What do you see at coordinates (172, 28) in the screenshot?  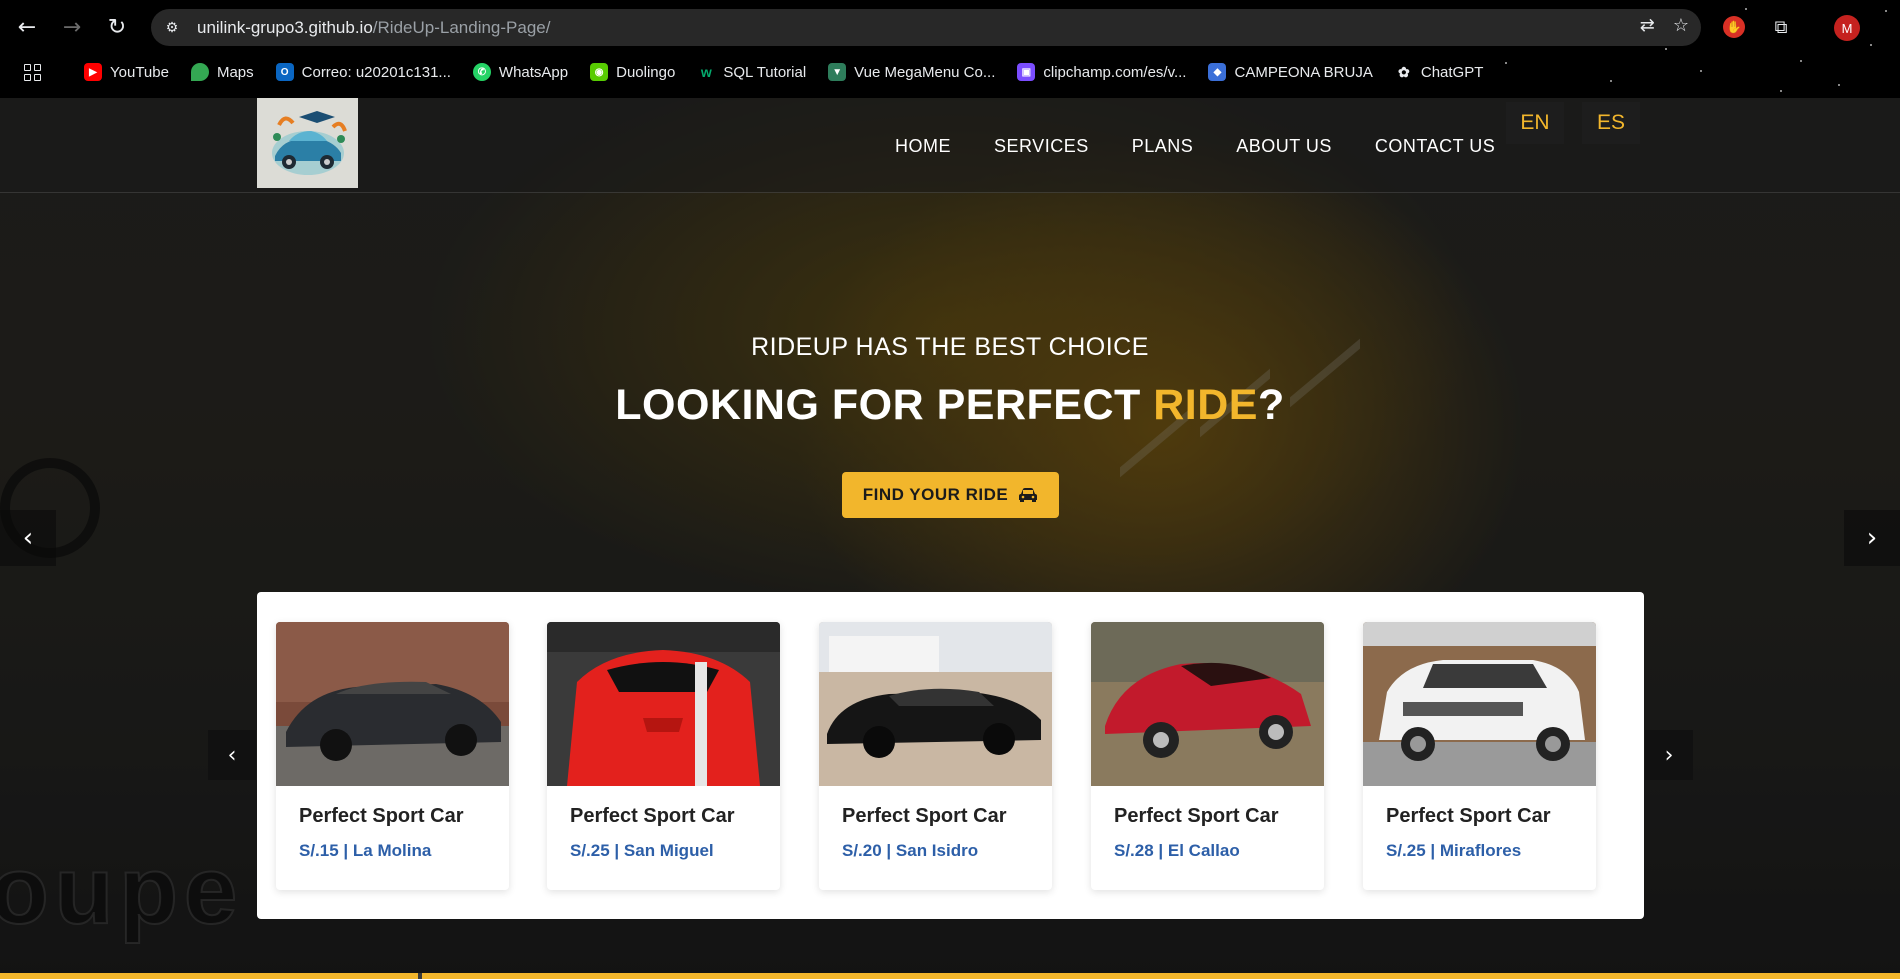 I see `site-info-icon: ⚙` at bounding box center [172, 28].